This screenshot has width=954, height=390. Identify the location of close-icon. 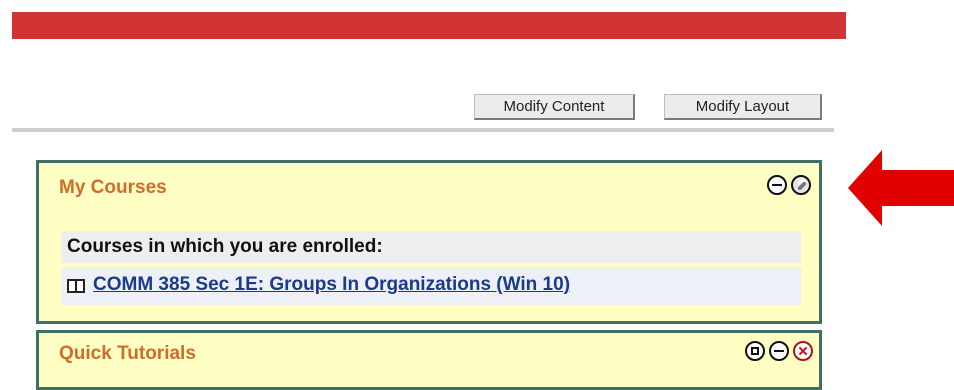
(803, 351).